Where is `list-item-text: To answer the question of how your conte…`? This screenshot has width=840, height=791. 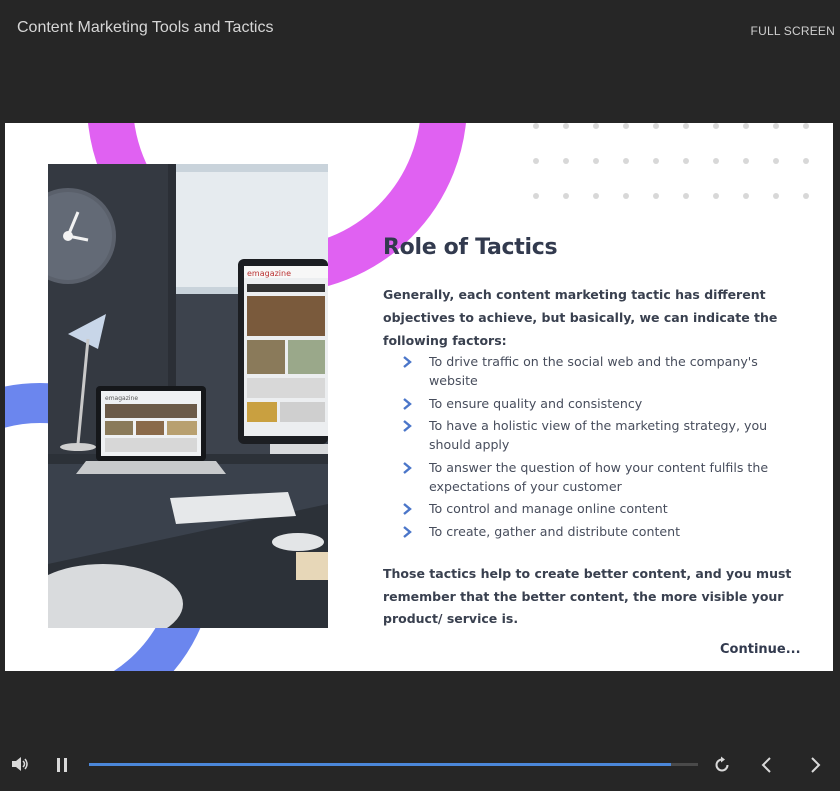 list-item-text: To answer the question of how your conte… is located at coordinates (599, 476).